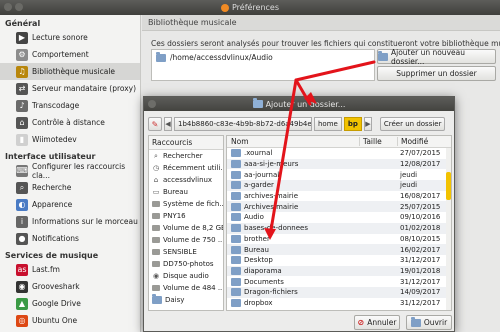 The image size is (500, 332). Describe the element at coordinates (256, 249) in the screenshot. I see `file-name: Bureau` at that location.